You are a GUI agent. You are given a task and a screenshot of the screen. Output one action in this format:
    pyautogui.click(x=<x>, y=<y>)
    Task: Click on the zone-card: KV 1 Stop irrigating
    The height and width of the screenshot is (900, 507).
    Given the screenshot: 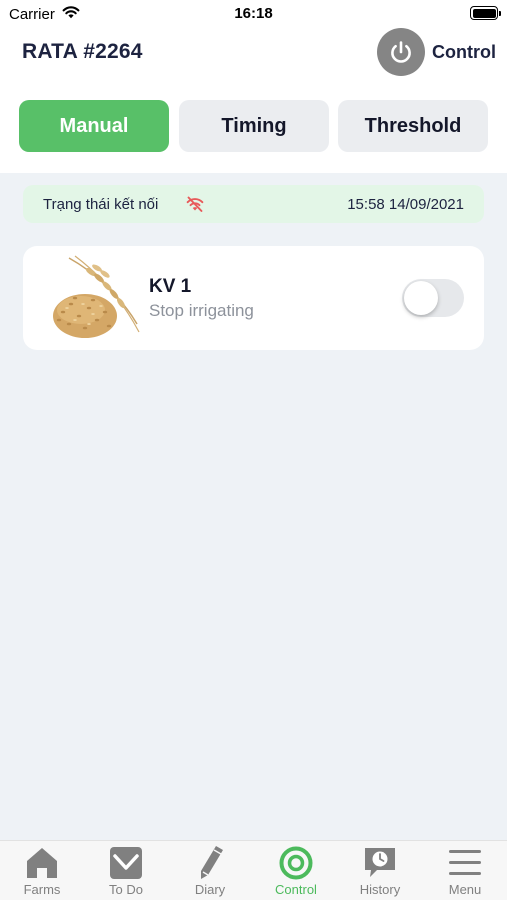 What is the action you would take?
    pyautogui.click(x=253, y=298)
    